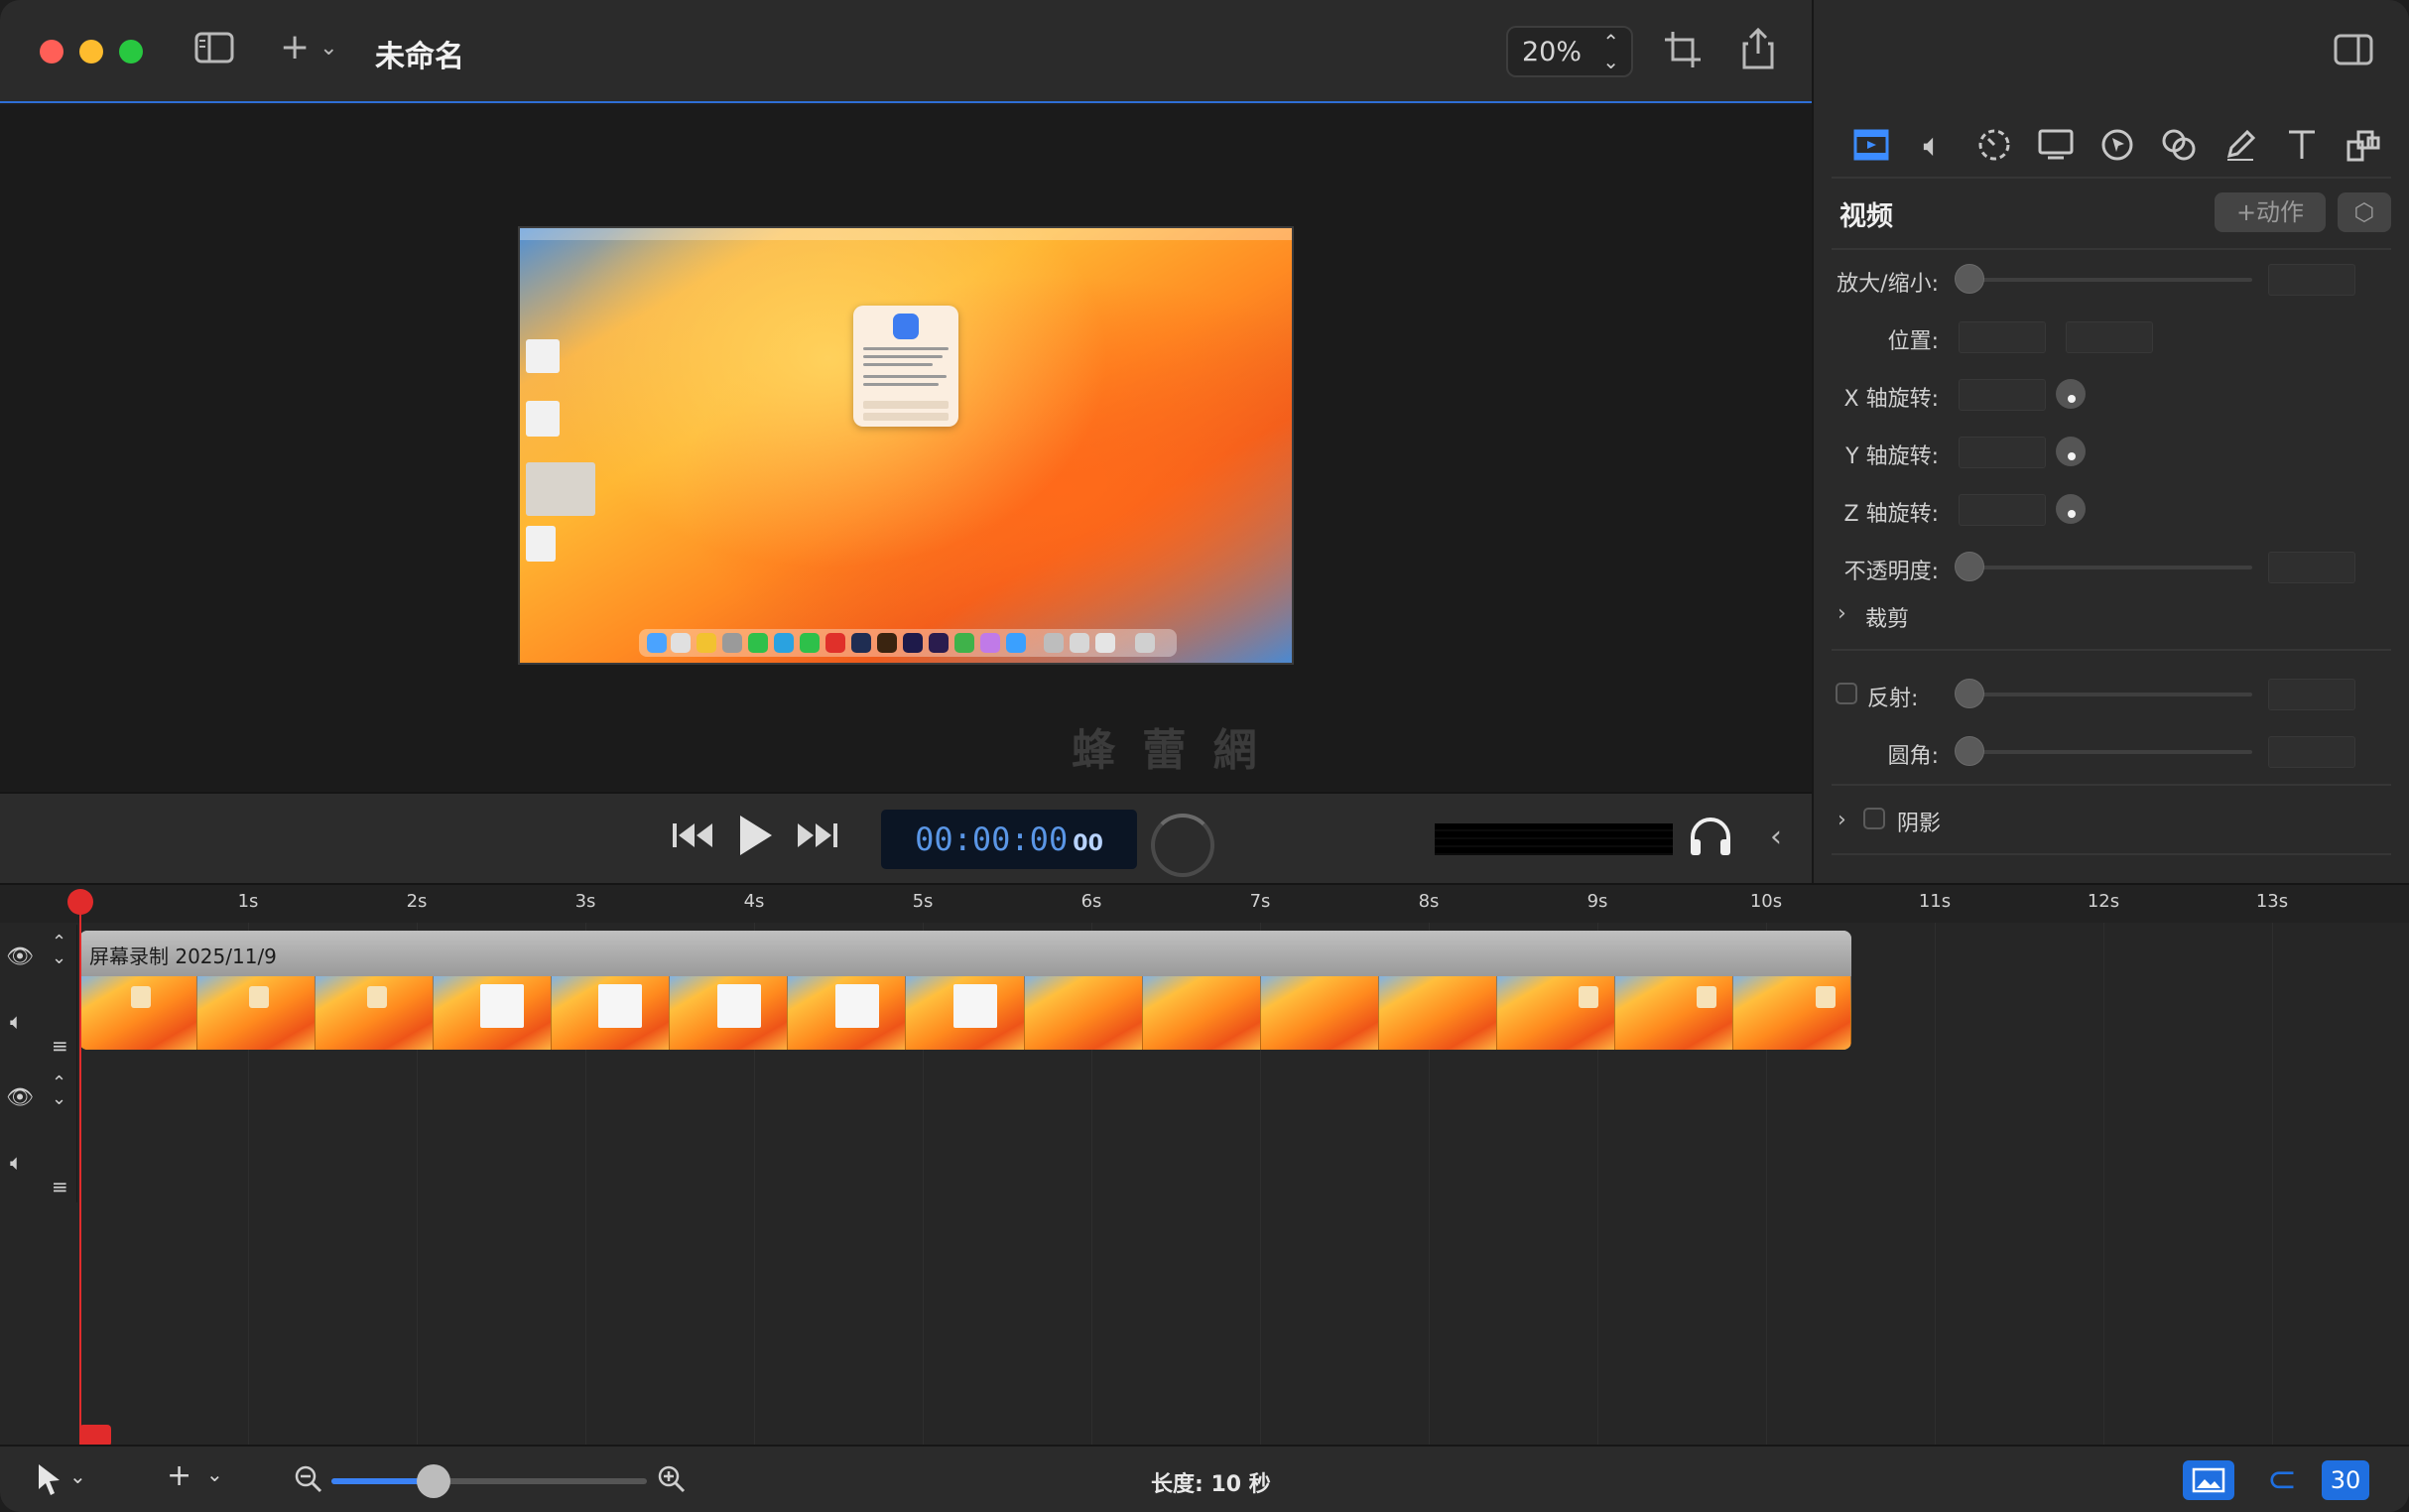 This screenshot has height=1512, width=2409. What do you see at coordinates (91, 51) in the screenshot?
I see `minimize-button` at bounding box center [91, 51].